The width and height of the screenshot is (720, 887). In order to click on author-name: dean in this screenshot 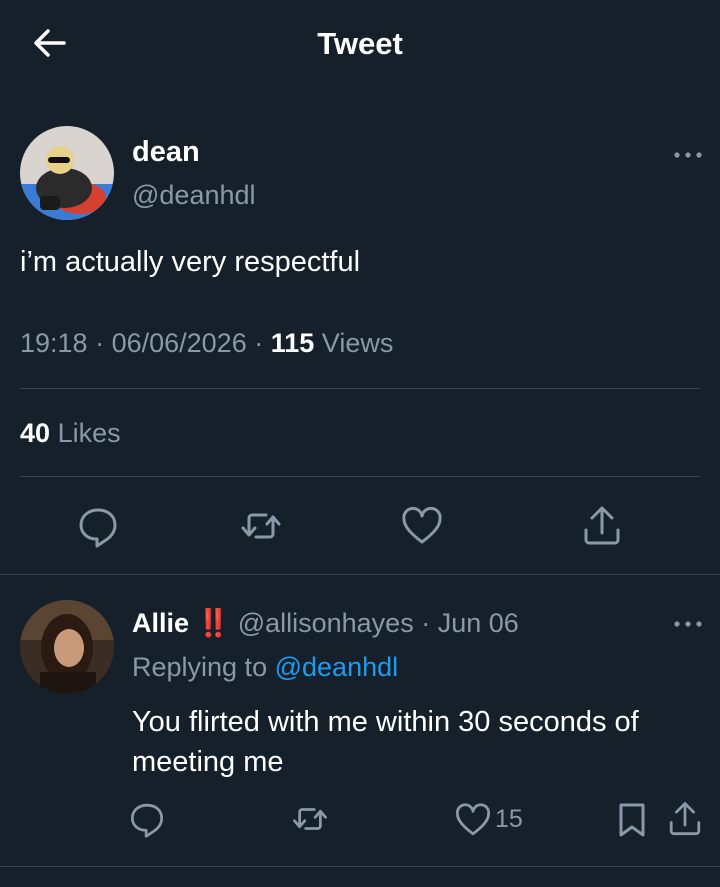, I will do `click(166, 152)`.